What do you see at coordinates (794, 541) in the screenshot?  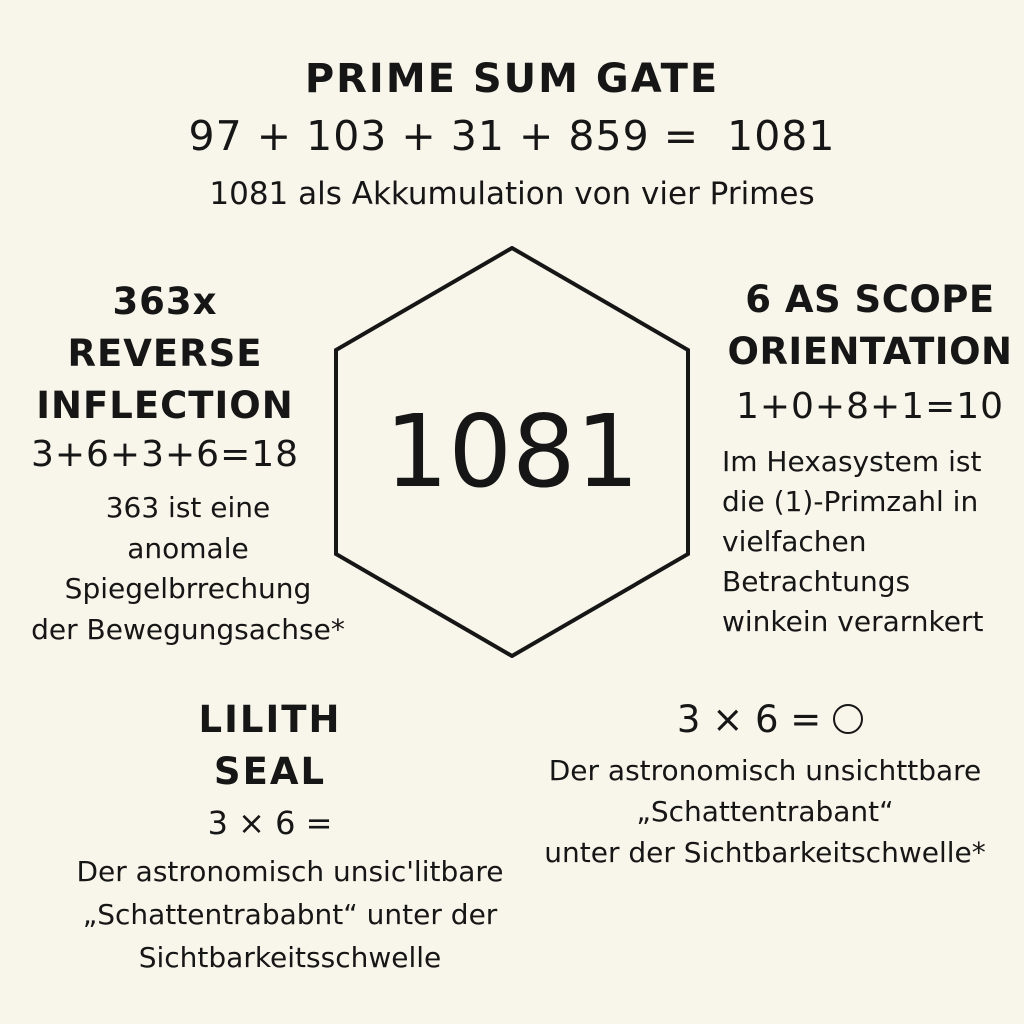 I see `text-line: vielfachen` at bounding box center [794, 541].